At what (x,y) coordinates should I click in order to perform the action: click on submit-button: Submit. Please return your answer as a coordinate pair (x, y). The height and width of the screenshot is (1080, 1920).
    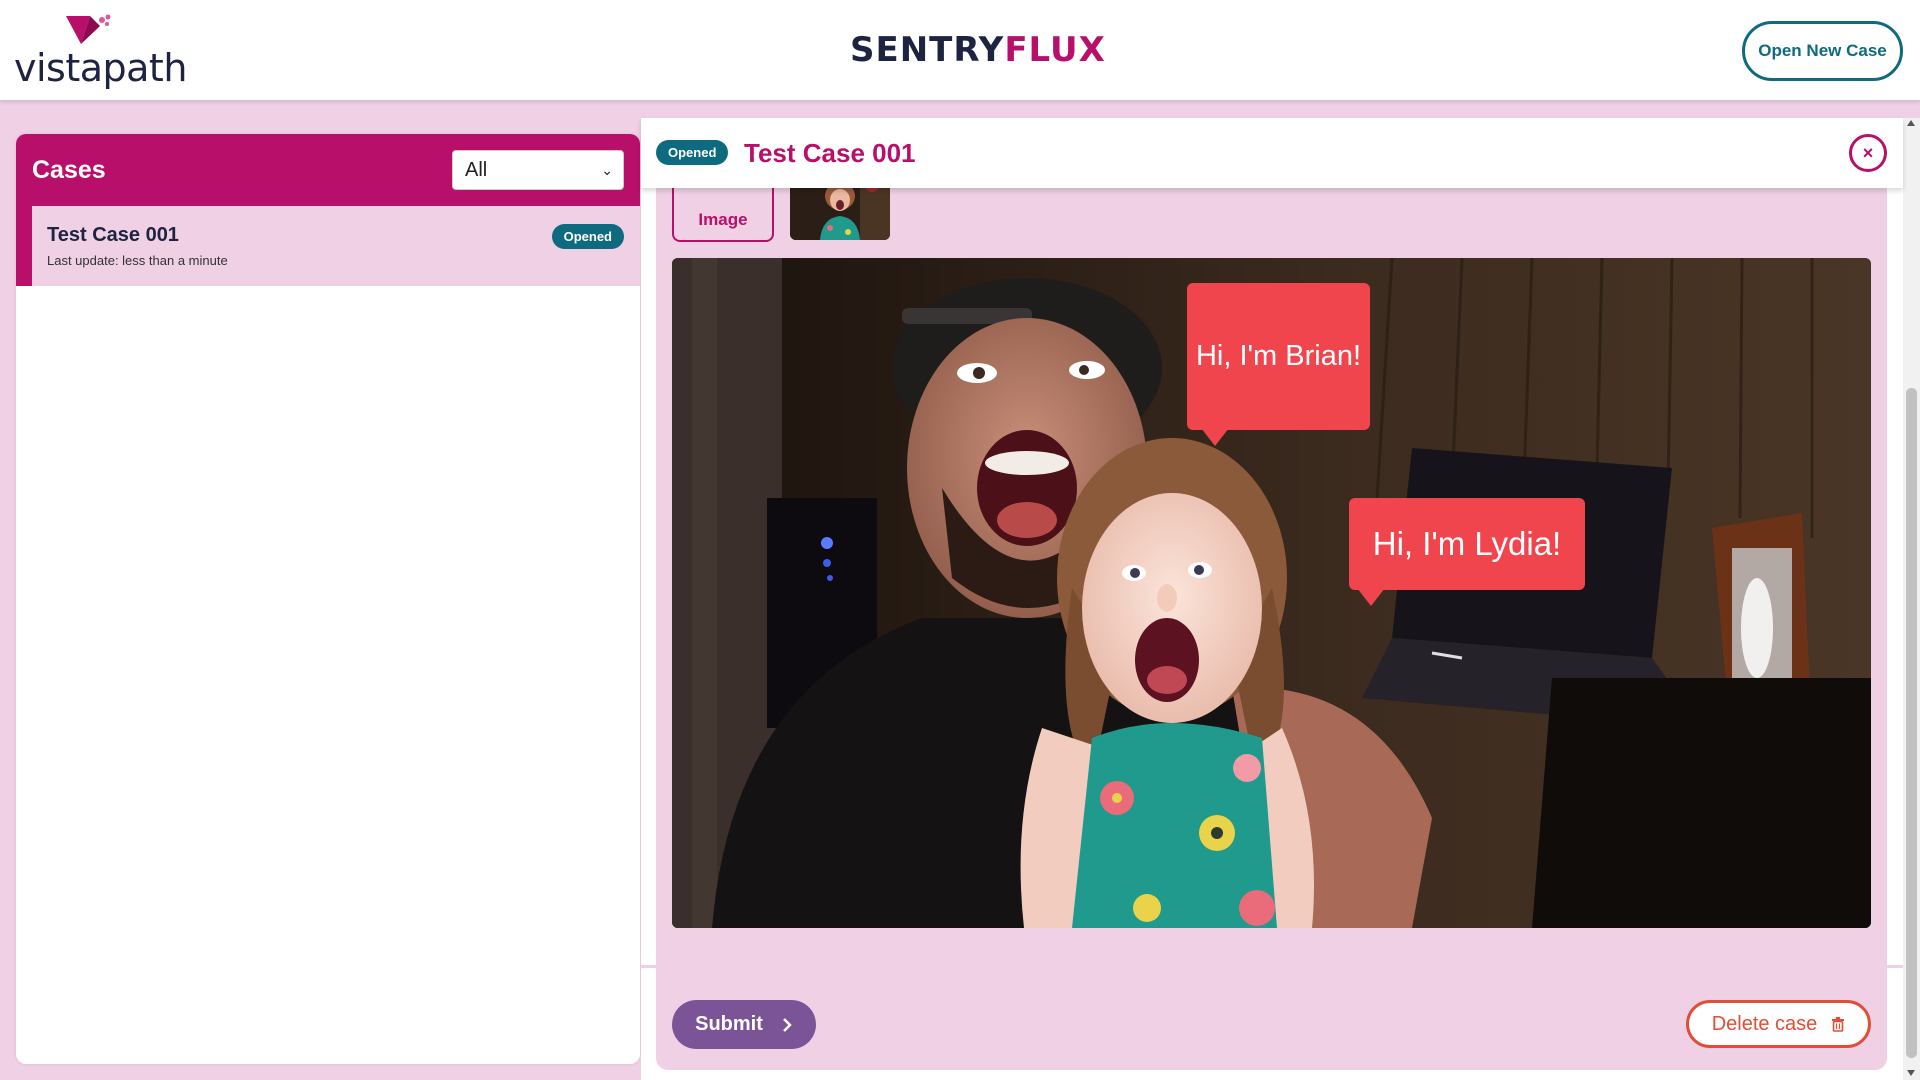
    Looking at the image, I should click on (744, 1024).